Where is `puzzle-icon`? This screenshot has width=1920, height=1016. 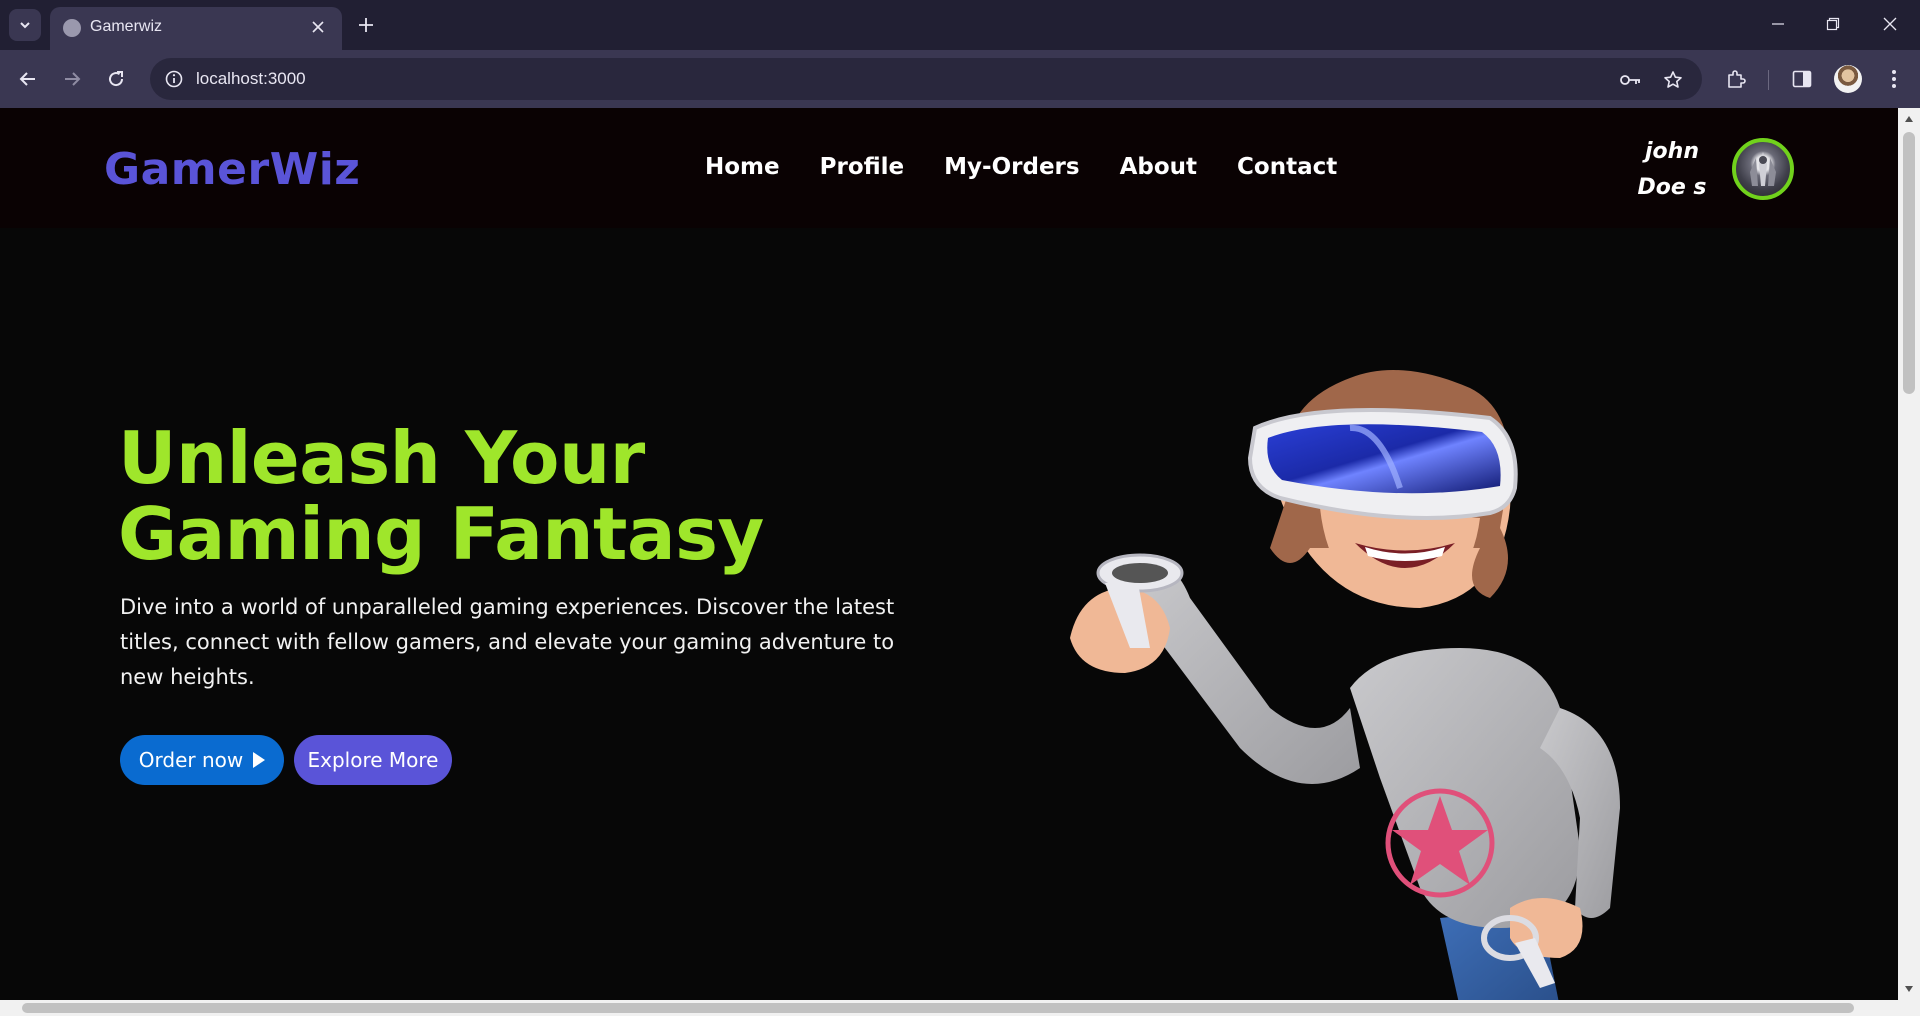
puzzle-icon is located at coordinates (1737, 79).